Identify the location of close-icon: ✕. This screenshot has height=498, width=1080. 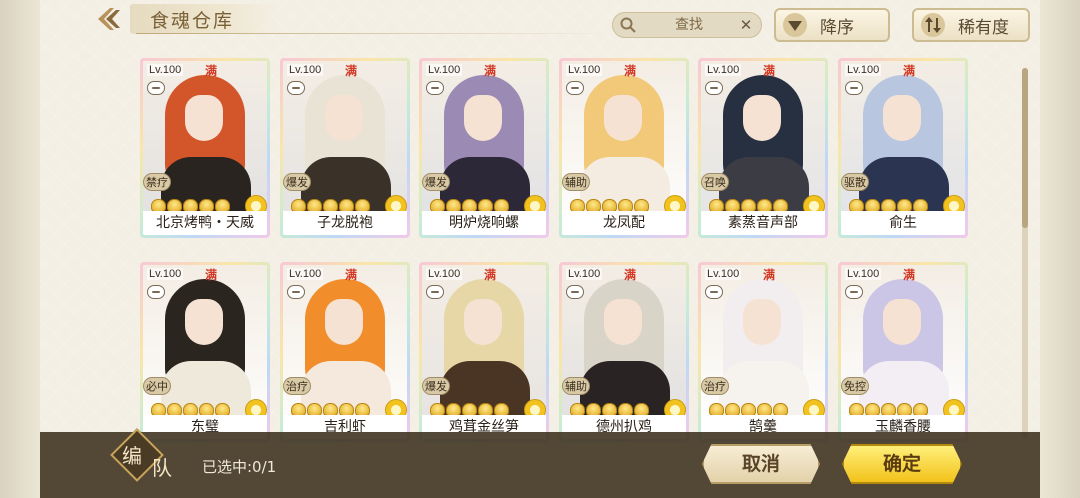
(746, 25).